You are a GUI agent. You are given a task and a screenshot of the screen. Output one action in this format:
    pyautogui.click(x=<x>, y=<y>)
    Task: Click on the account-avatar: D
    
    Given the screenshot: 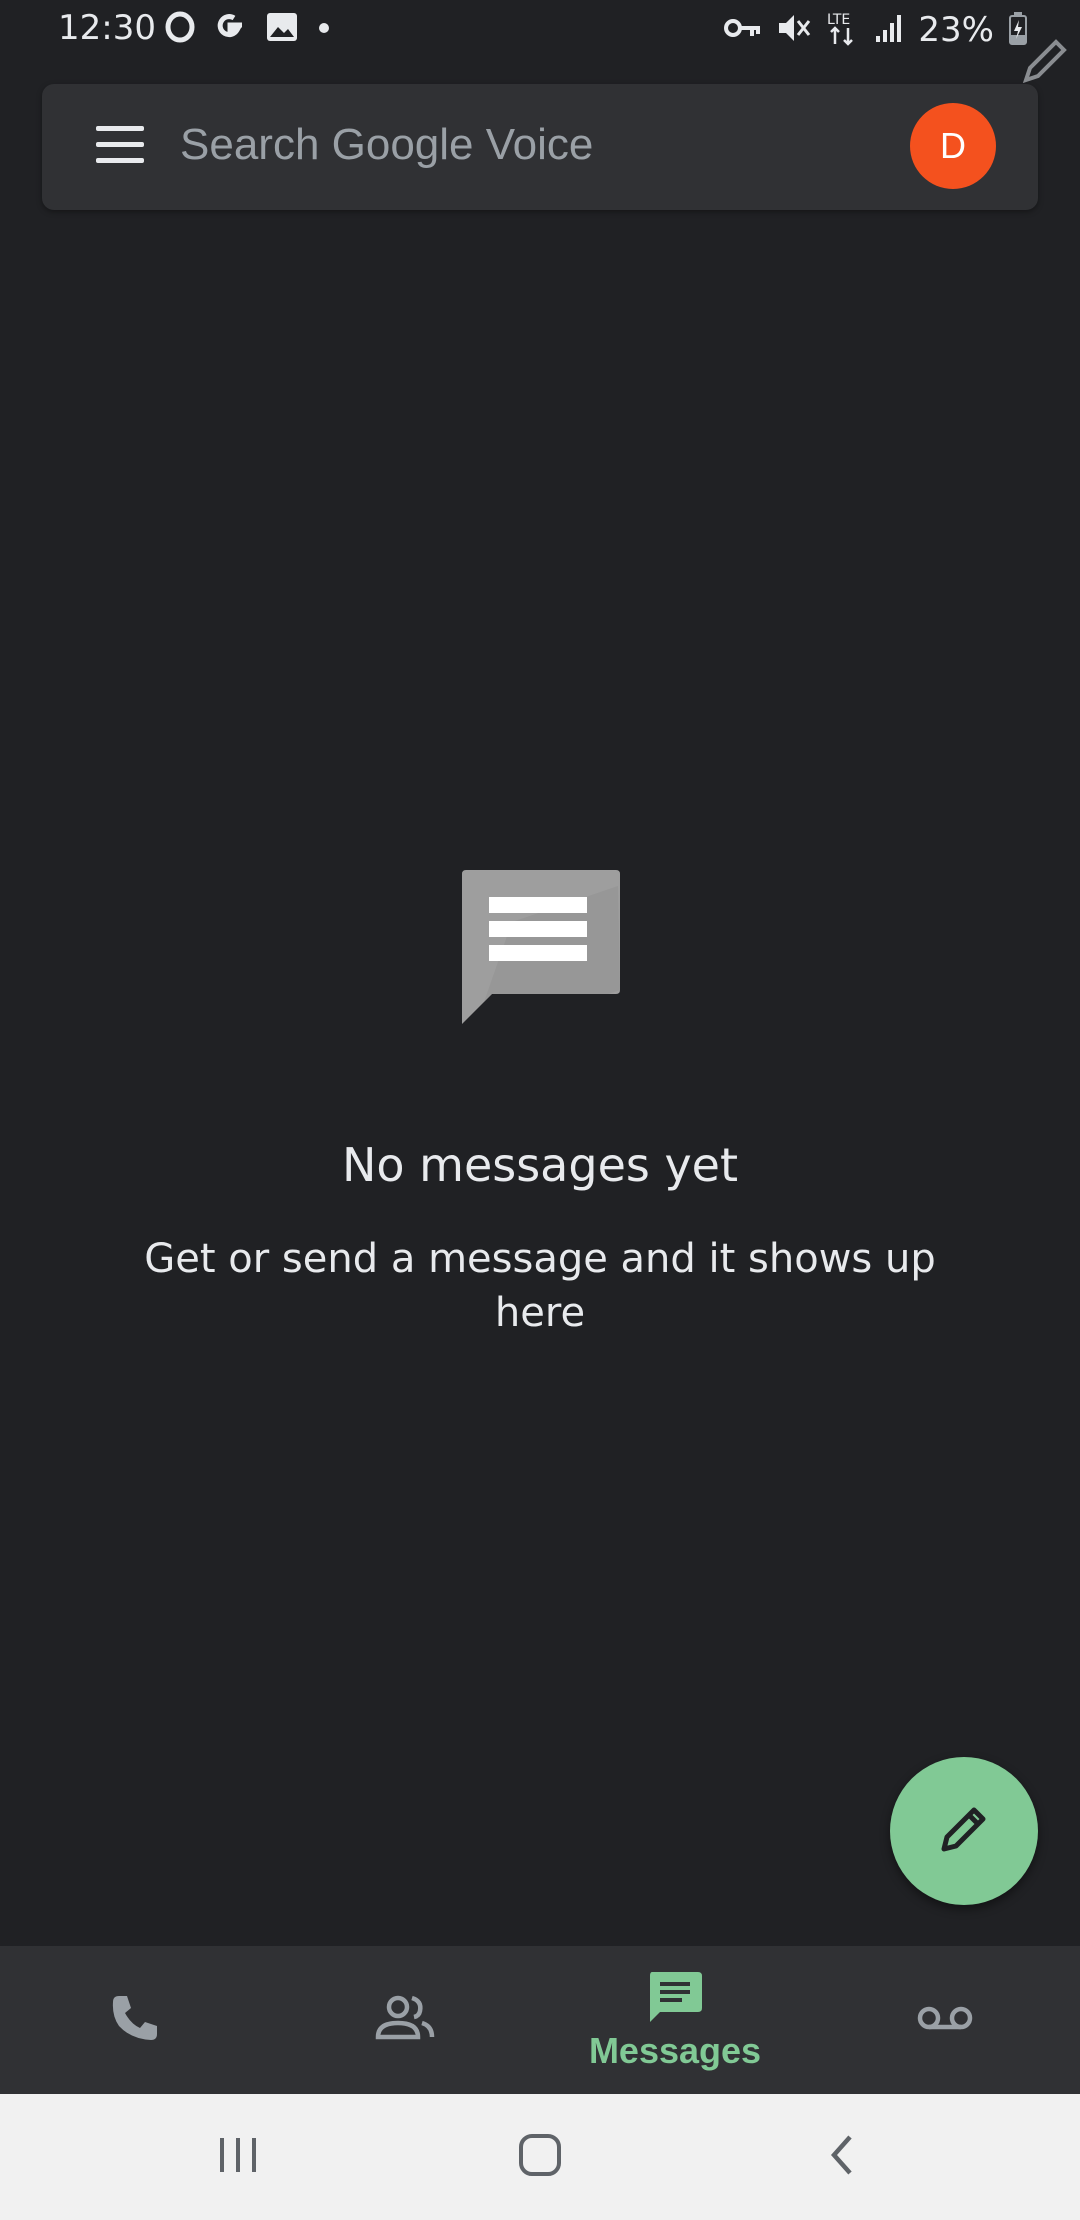 What is the action you would take?
    pyautogui.click(x=953, y=146)
    